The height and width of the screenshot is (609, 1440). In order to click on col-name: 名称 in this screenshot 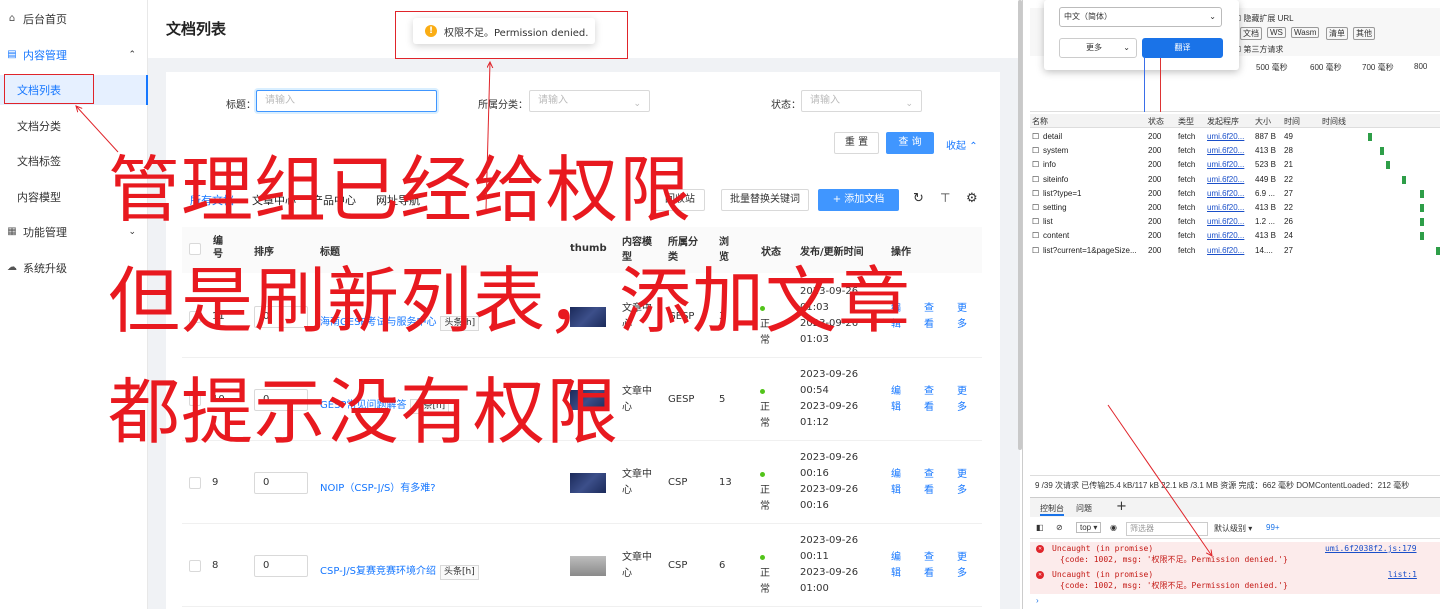, I will do `click(1040, 121)`.